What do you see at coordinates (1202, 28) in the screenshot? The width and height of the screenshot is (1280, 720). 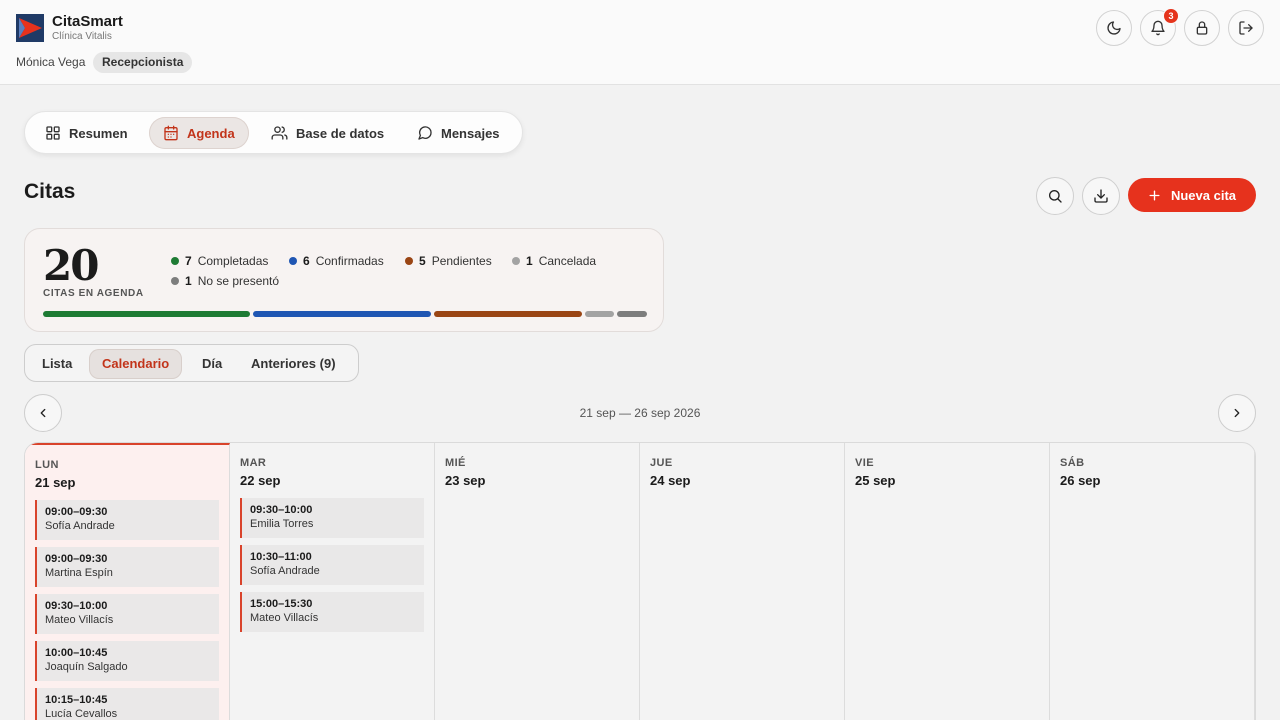 I see `lock-button` at bounding box center [1202, 28].